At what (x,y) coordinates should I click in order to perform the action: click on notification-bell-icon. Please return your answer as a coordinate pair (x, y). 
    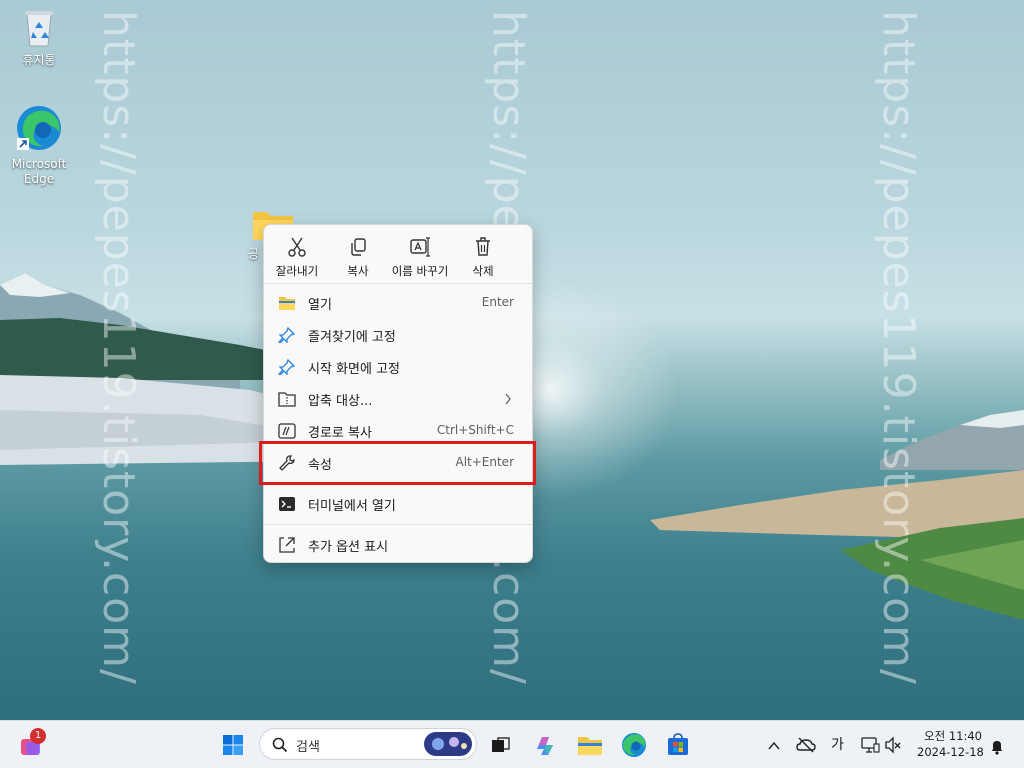
    Looking at the image, I should click on (997, 747).